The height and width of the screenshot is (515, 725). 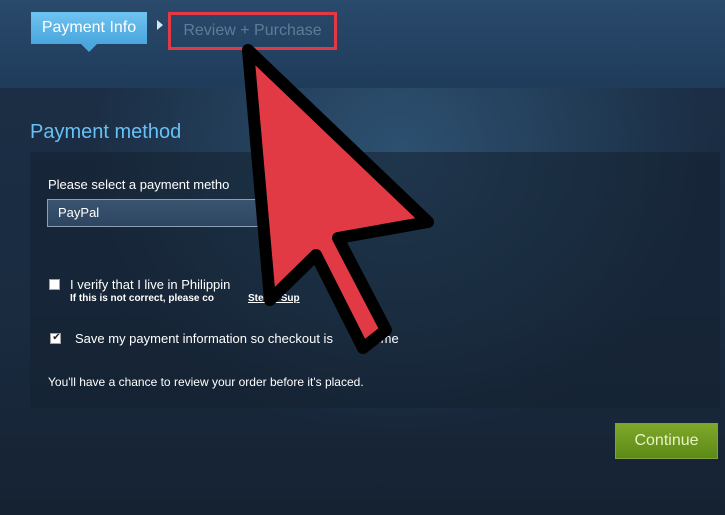 I want to click on save-checkbox: ✔, so click(x=55, y=338).